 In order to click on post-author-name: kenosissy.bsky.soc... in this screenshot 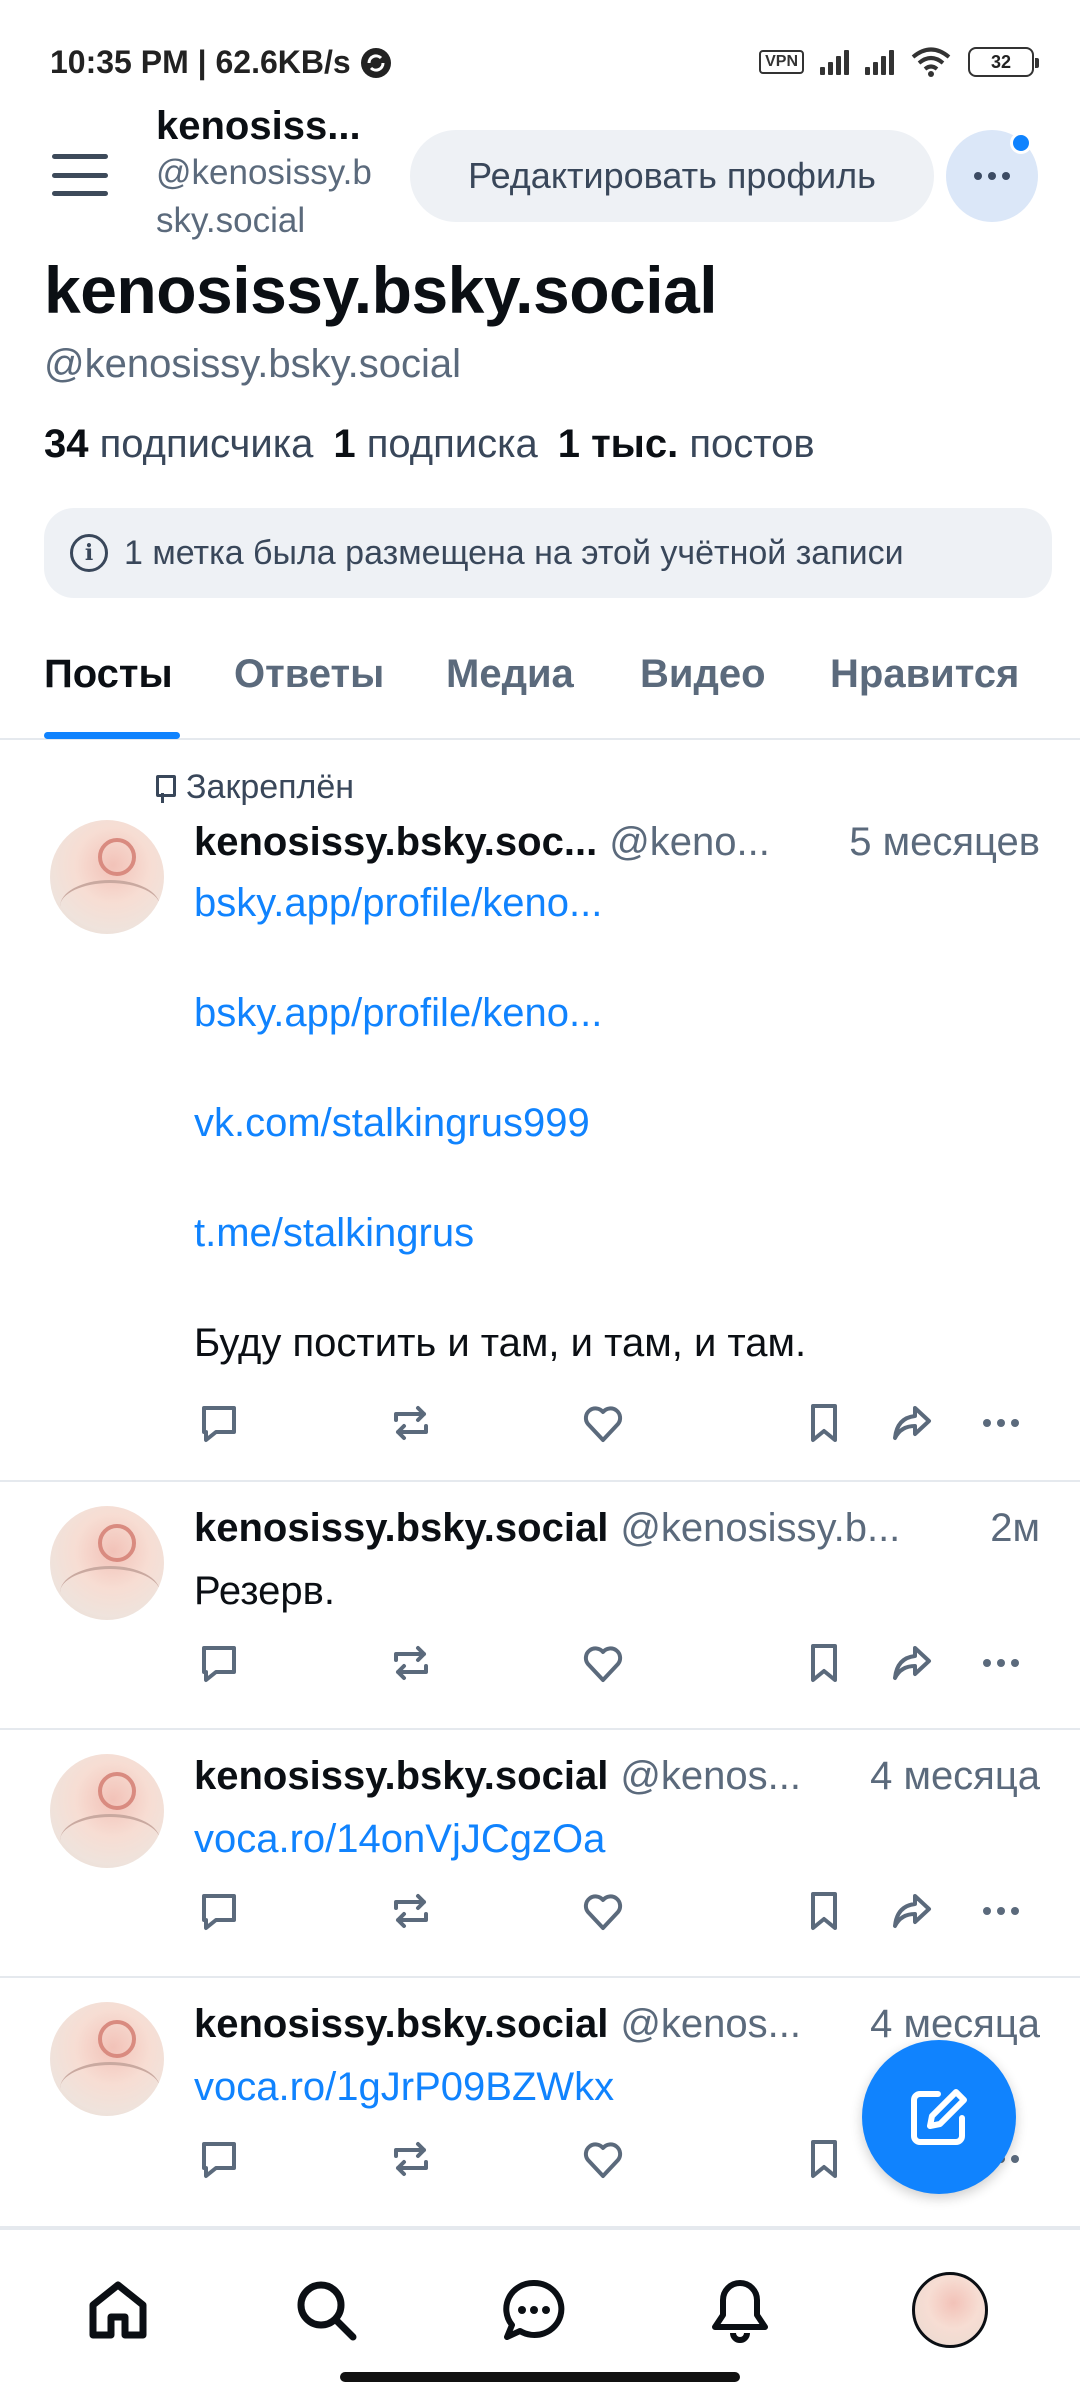, I will do `click(395, 842)`.